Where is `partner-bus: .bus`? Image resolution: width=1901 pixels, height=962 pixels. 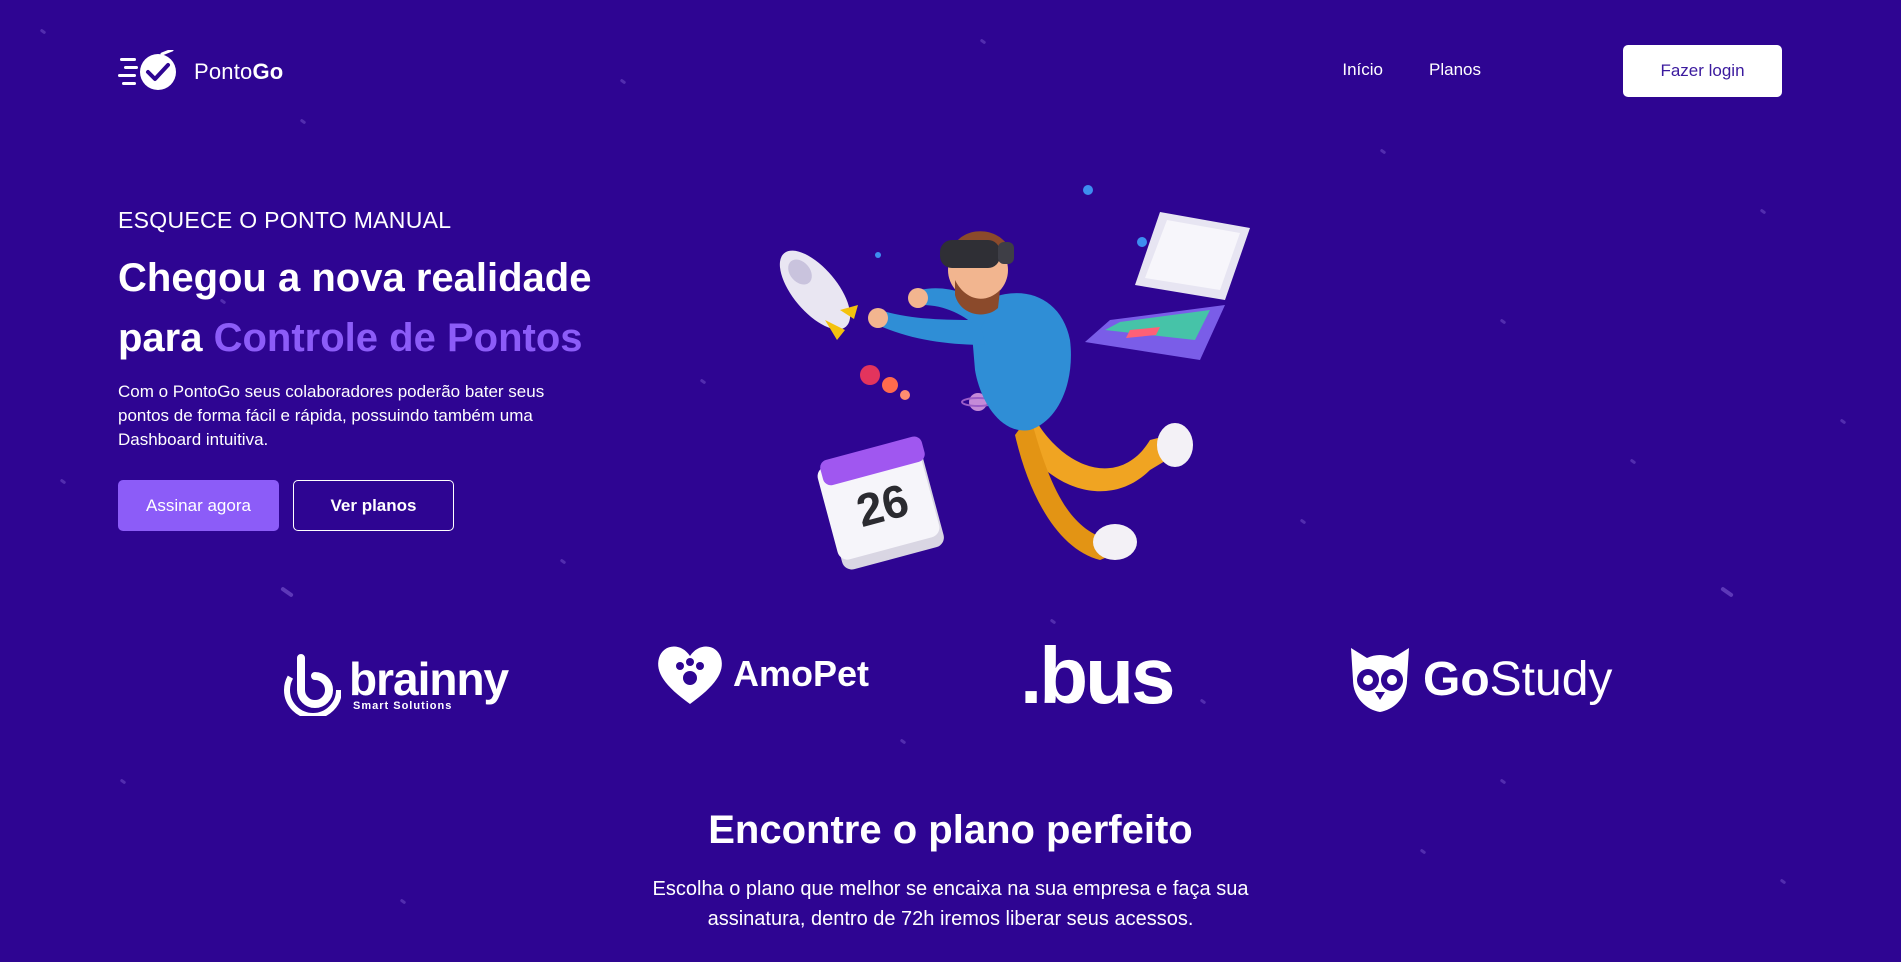 partner-bus: .bus is located at coordinates (1097, 676).